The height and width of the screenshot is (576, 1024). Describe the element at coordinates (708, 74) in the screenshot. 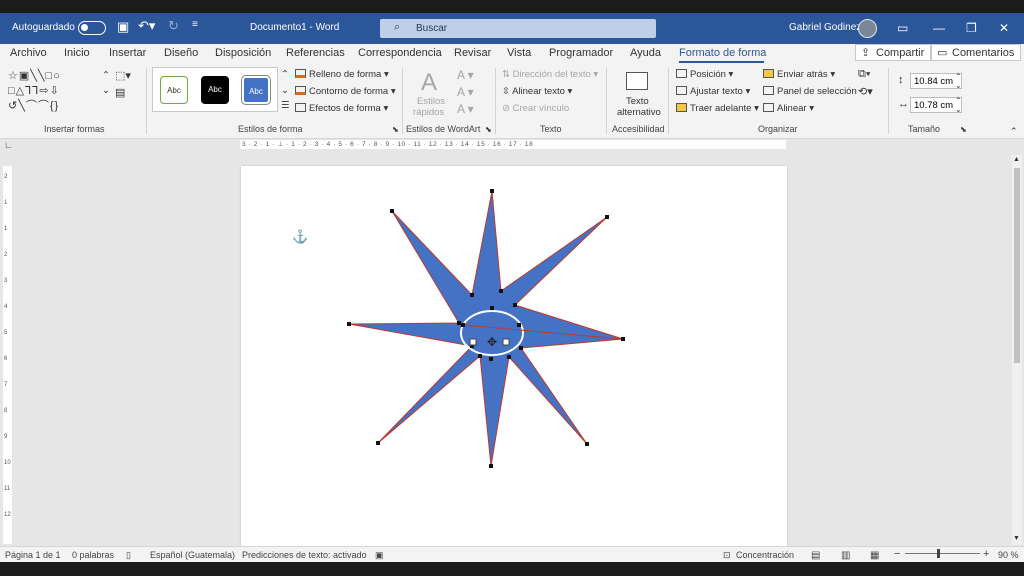

I see `position-label: Posición` at that location.